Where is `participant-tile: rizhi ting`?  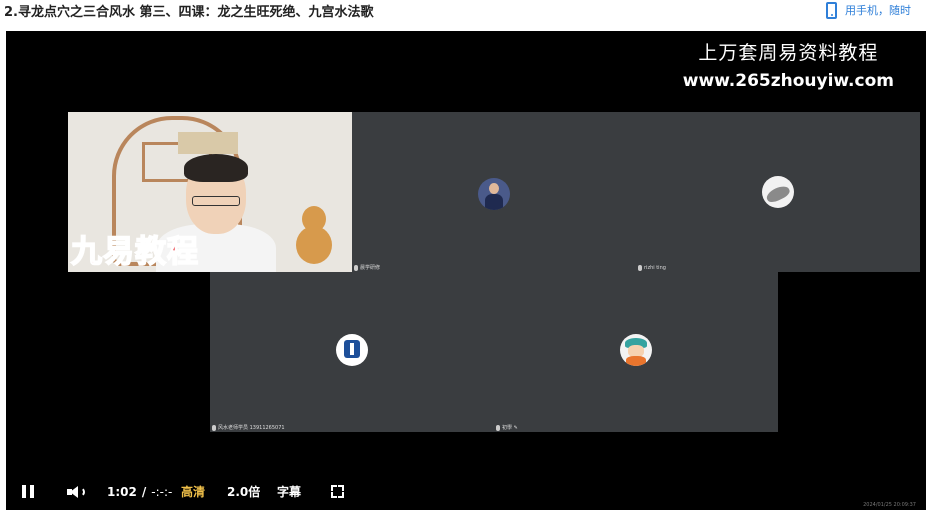 participant-tile: rizhi ting is located at coordinates (778, 192).